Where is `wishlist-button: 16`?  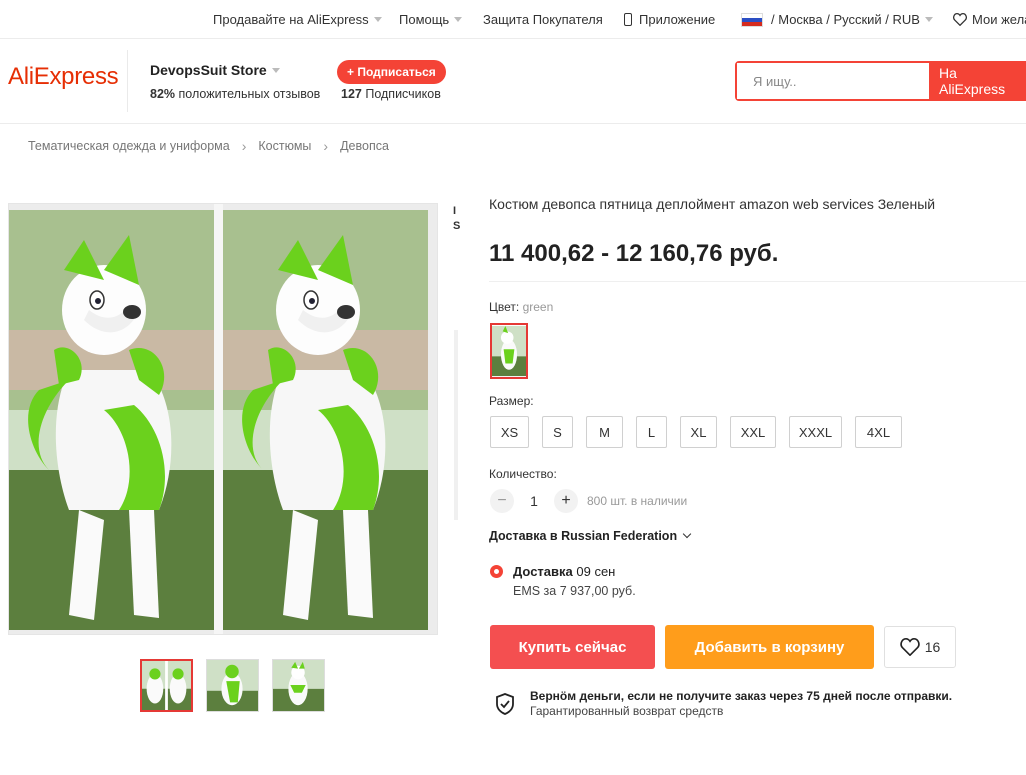 wishlist-button: 16 is located at coordinates (920, 647).